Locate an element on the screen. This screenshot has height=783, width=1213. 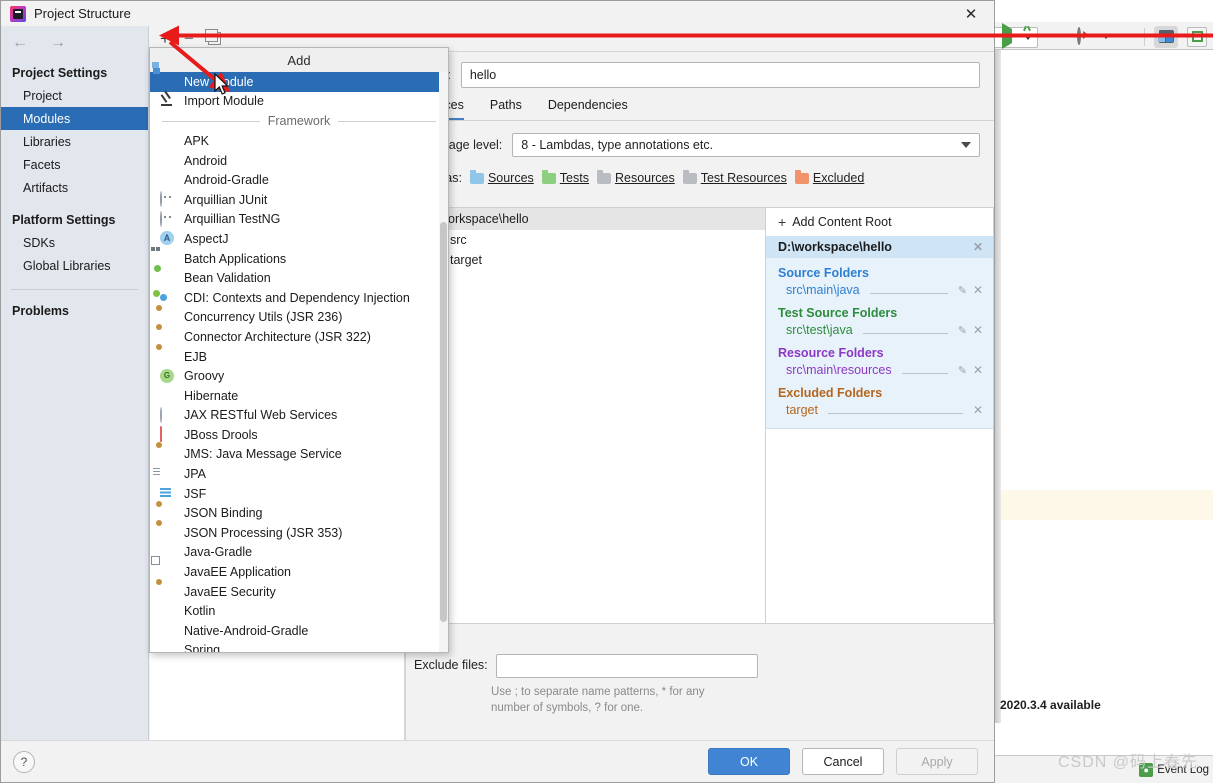
exclude-hint-line-2: number of symbols, ? for one. is located at coordinates (567, 708).